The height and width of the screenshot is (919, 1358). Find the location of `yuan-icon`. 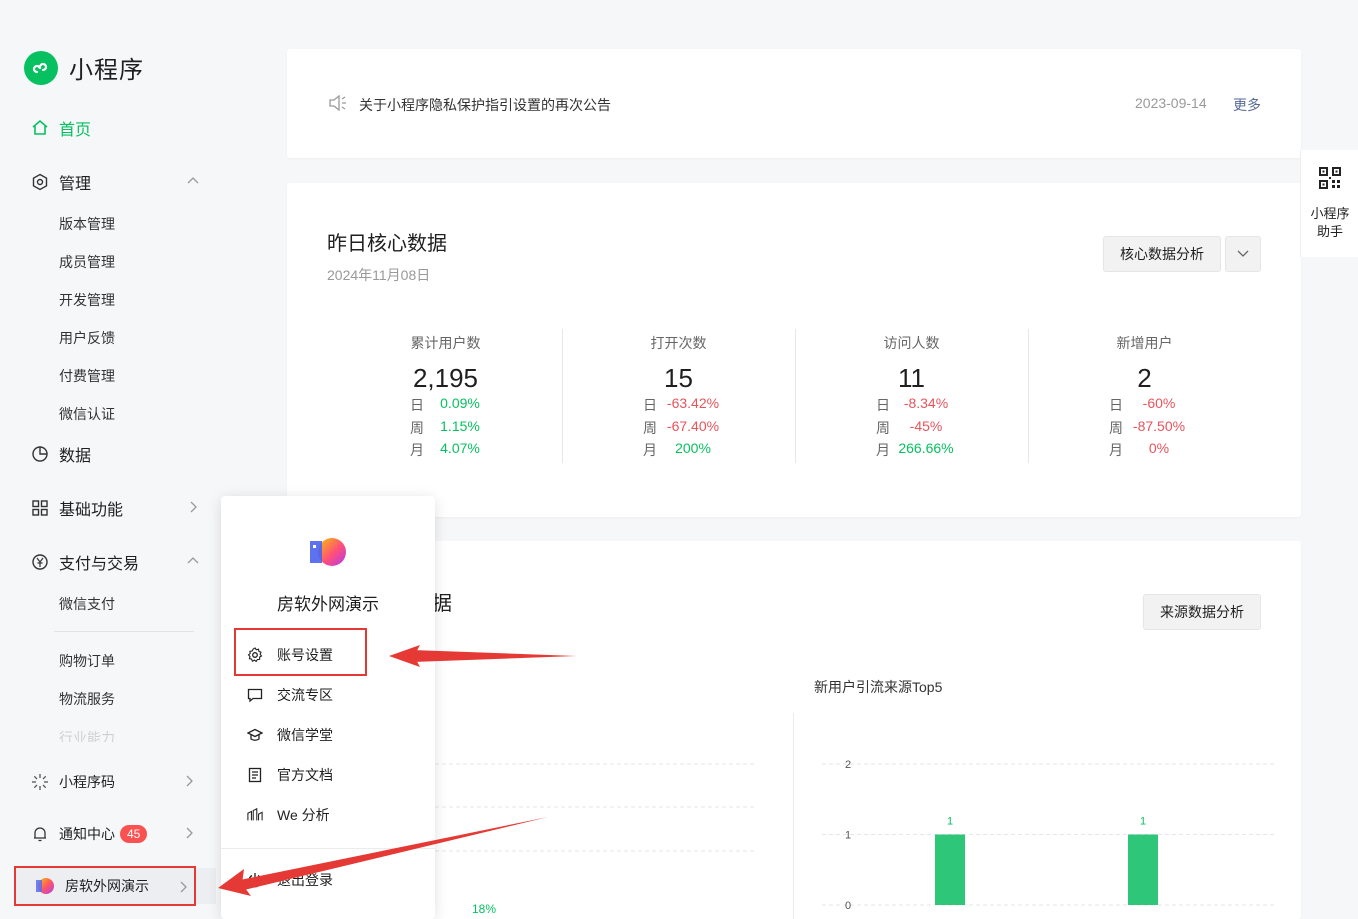

yuan-icon is located at coordinates (40, 562).